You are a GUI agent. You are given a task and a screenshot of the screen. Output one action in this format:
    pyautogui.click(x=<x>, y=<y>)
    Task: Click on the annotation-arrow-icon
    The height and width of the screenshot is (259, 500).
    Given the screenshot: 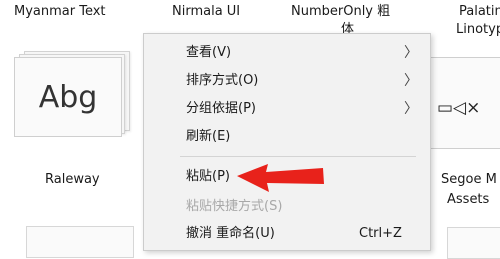 What is the action you would take?
    pyautogui.click(x=280, y=178)
    